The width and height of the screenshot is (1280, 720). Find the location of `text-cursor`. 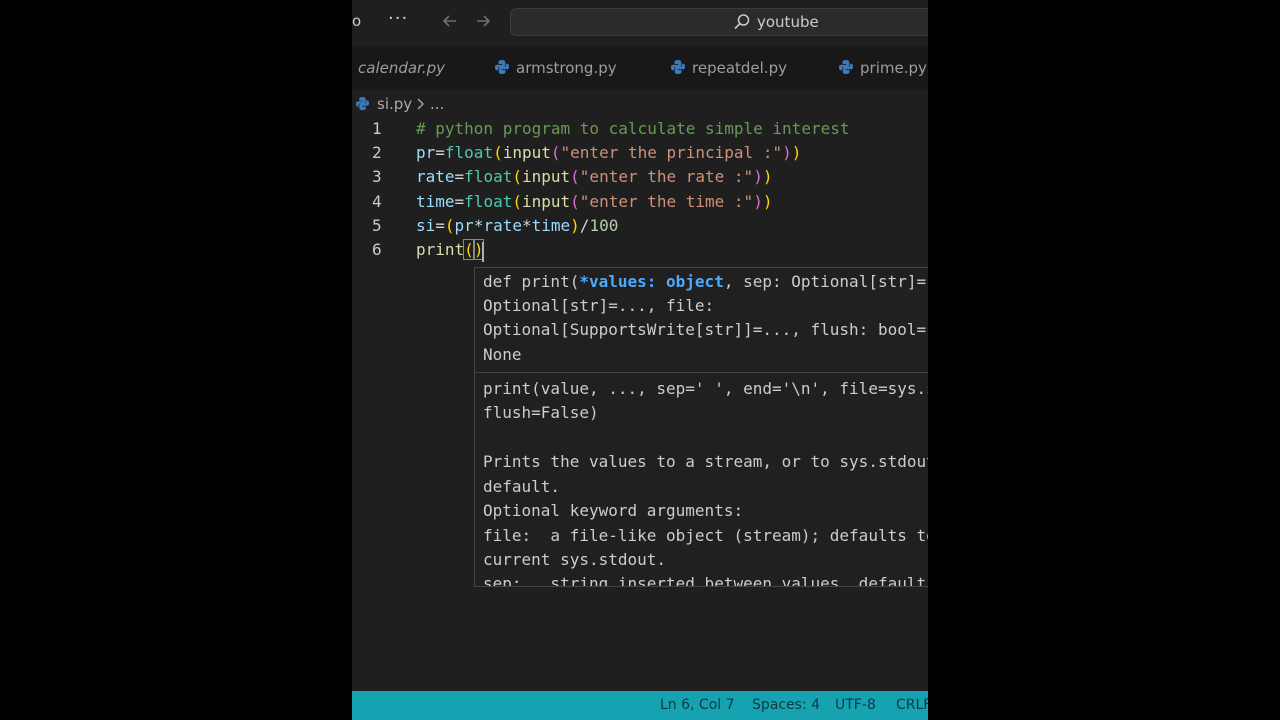

text-cursor is located at coordinates (483, 252).